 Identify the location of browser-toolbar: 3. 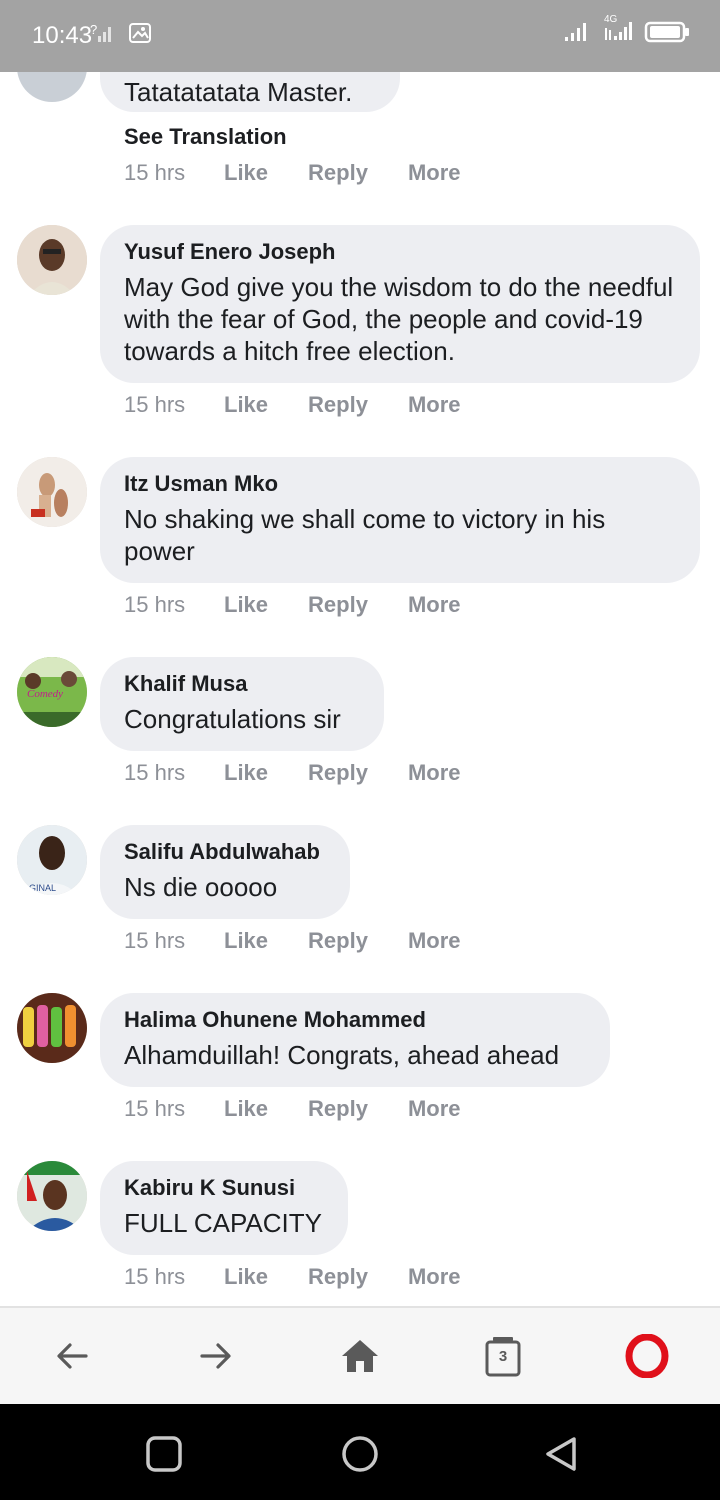
(360, 1355).